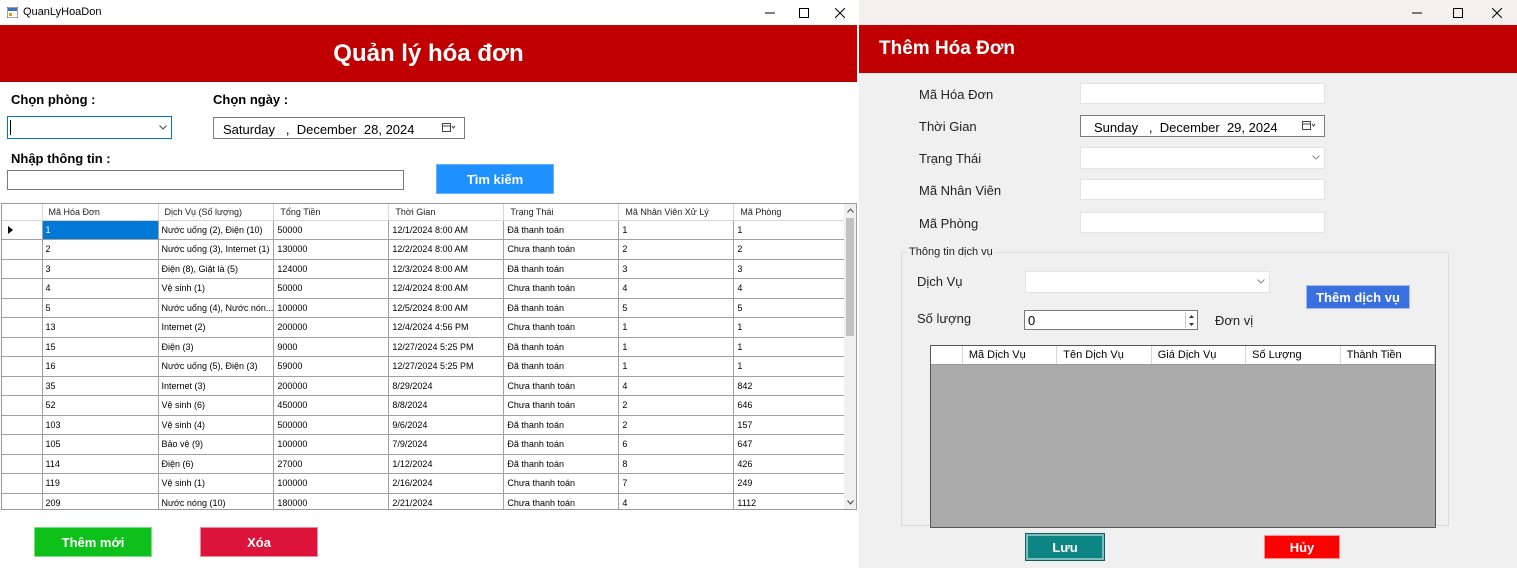  What do you see at coordinates (216, 444) in the screenshot?
I see `table-cell: Bảo vệ (9)` at bounding box center [216, 444].